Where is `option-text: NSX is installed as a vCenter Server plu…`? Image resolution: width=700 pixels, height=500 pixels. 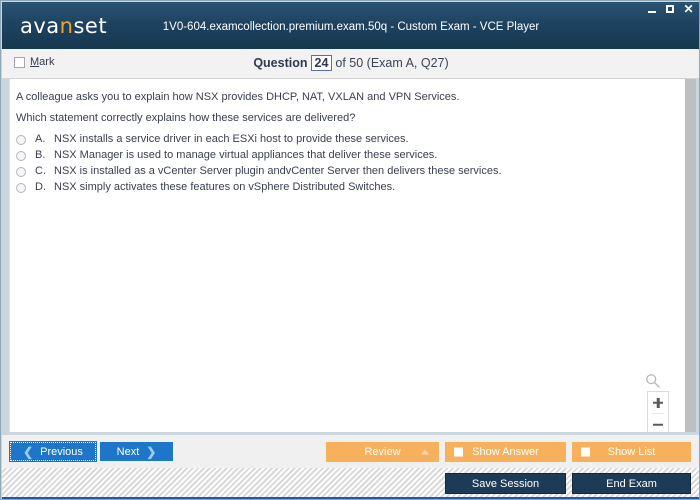
option-text: NSX is installed as a vCenter Server plu… is located at coordinates (278, 171).